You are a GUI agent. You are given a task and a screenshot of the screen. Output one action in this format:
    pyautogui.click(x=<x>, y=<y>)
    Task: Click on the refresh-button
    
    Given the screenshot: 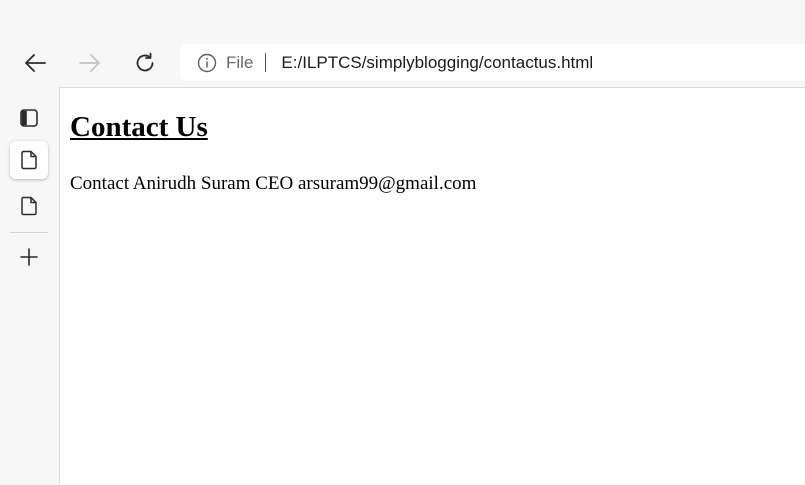 What is the action you would take?
    pyautogui.click(x=145, y=63)
    